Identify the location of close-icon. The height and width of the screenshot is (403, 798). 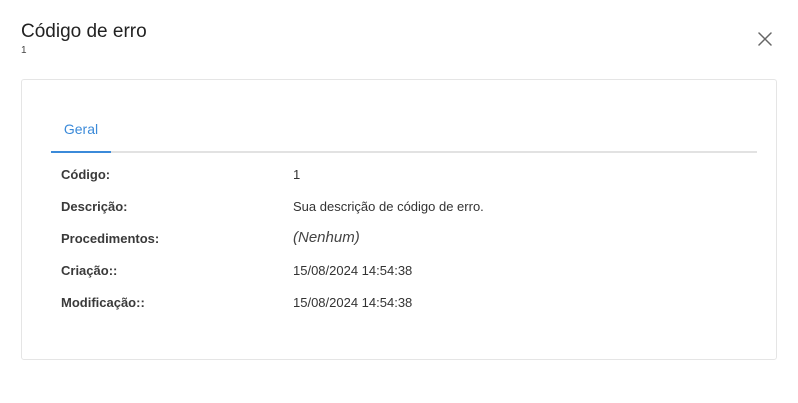
(765, 39).